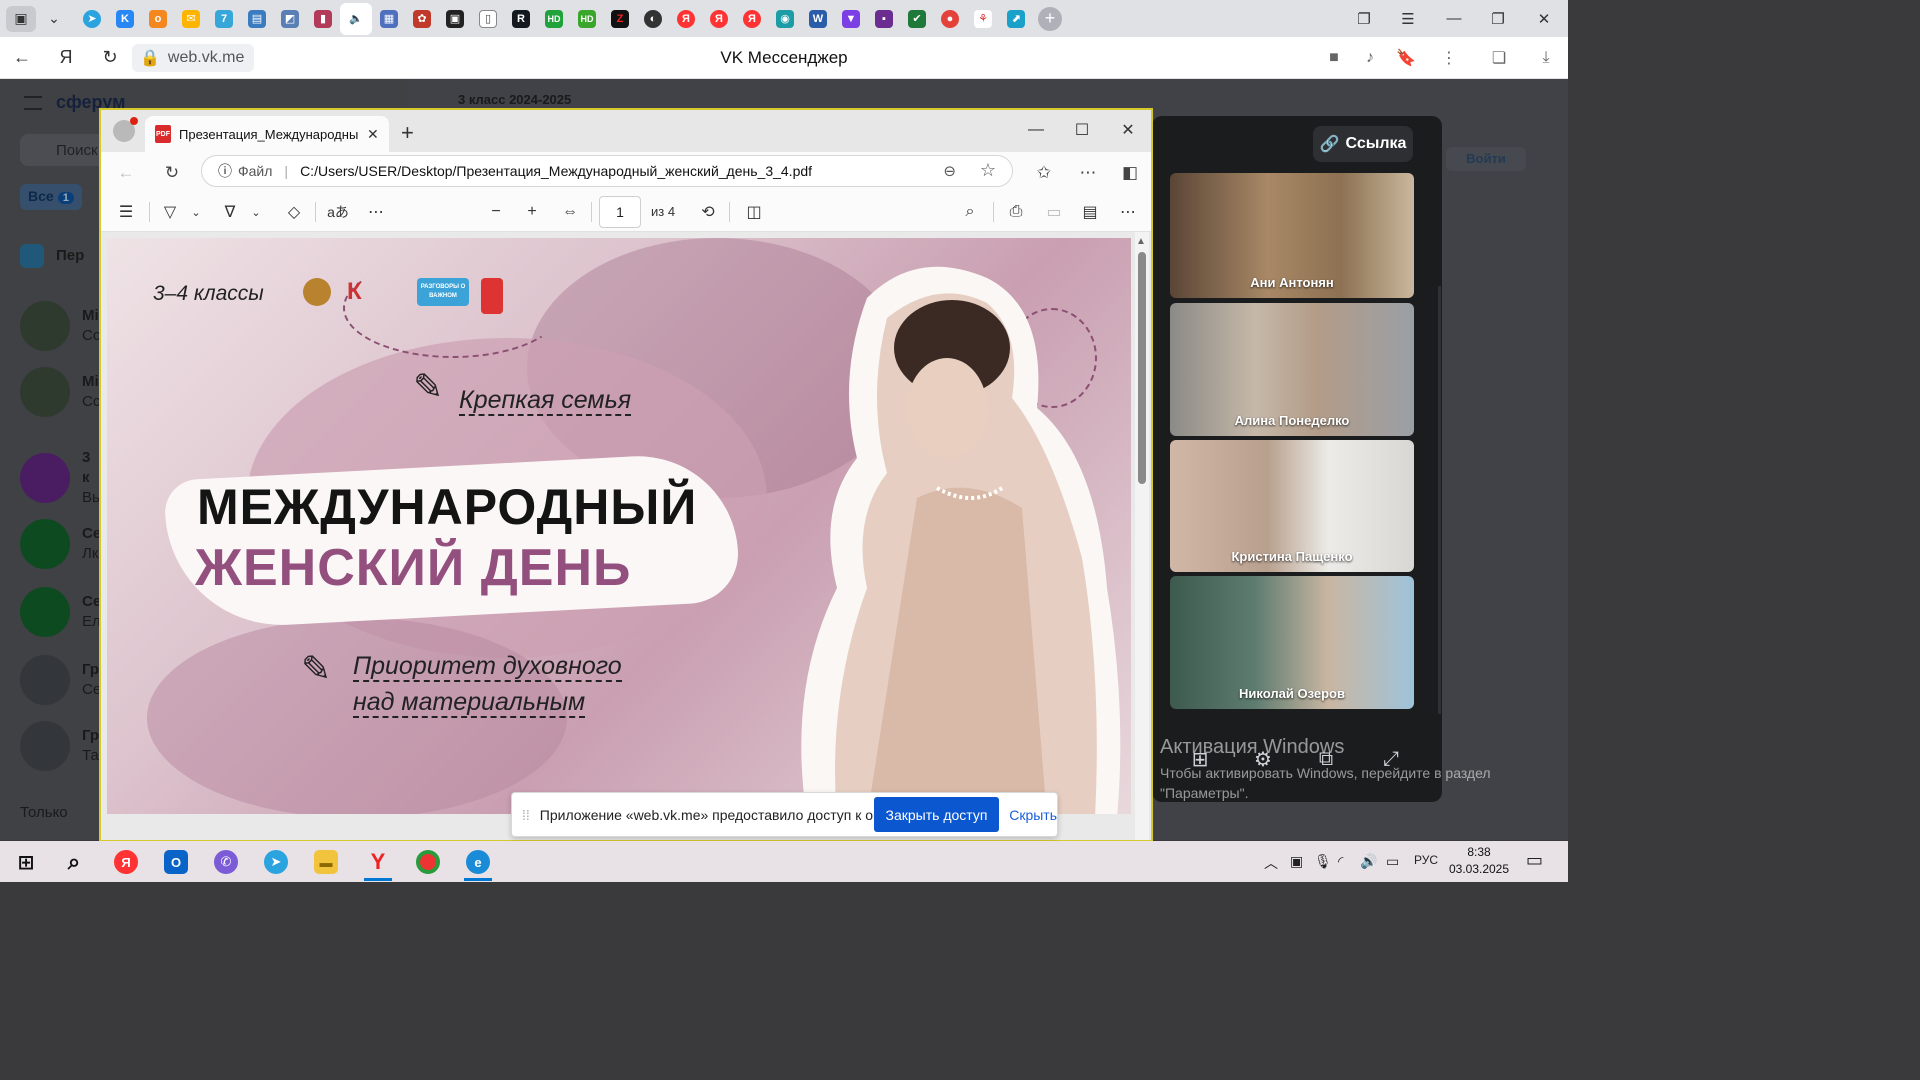 The height and width of the screenshot is (1080, 1920). What do you see at coordinates (488, 19) in the screenshot?
I see `tab-site-8: ▯` at bounding box center [488, 19].